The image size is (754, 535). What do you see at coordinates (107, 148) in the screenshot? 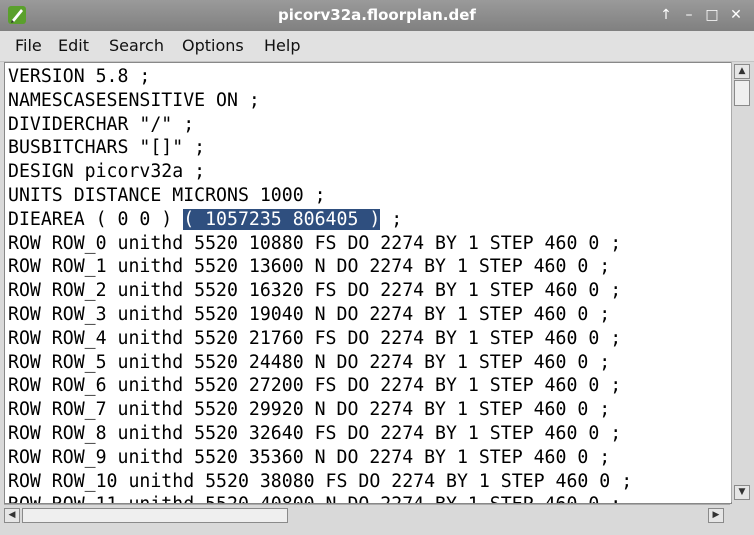
I see `text-line: BUSBITCHARS "[]" ;` at bounding box center [107, 148].